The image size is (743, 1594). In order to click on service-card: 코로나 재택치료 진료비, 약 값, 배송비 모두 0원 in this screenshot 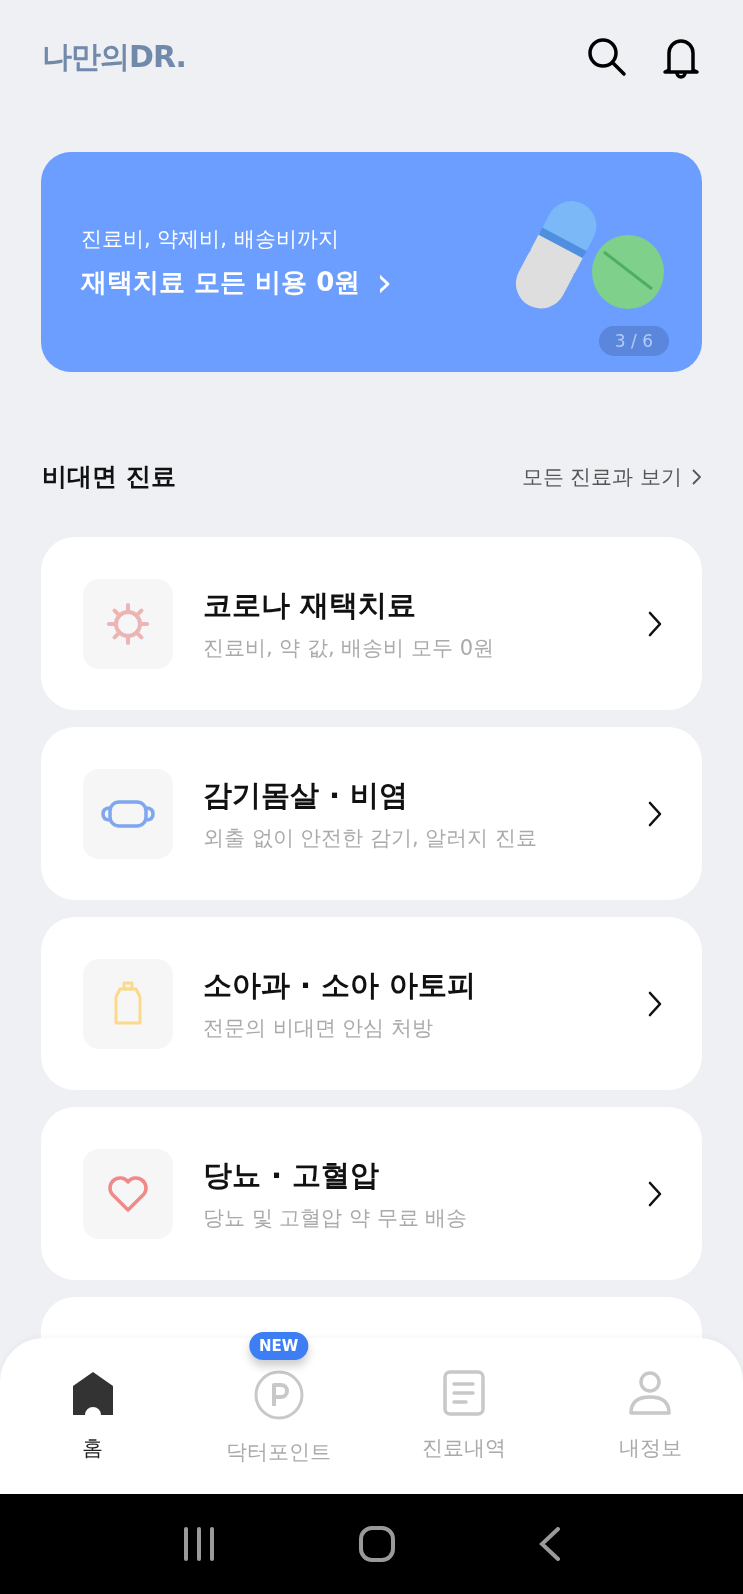, I will do `click(371, 623)`.